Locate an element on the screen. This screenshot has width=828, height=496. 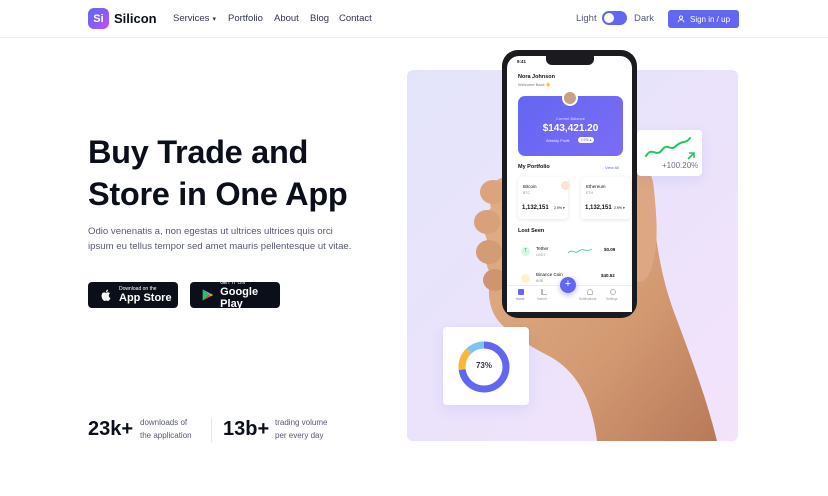
theme-dark-label: Dark is located at coordinates (644, 18).